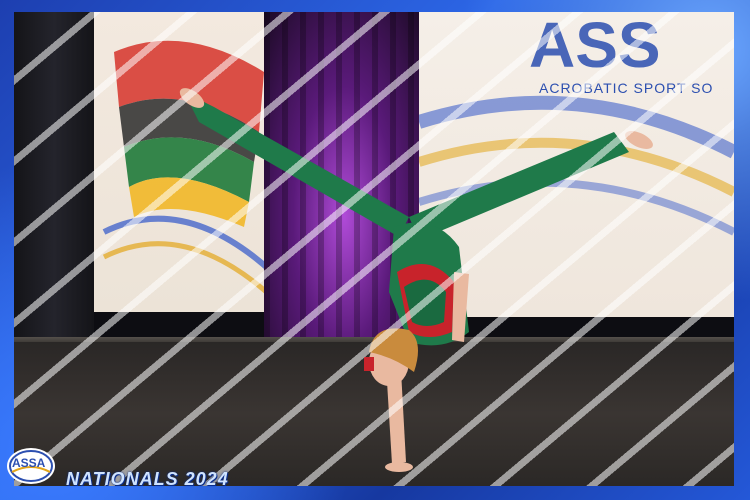 The height and width of the screenshot is (500, 750). What do you see at coordinates (29, 463) in the screenshot?
I see `badge-text: ASSA` at bounding box center [29, 463].